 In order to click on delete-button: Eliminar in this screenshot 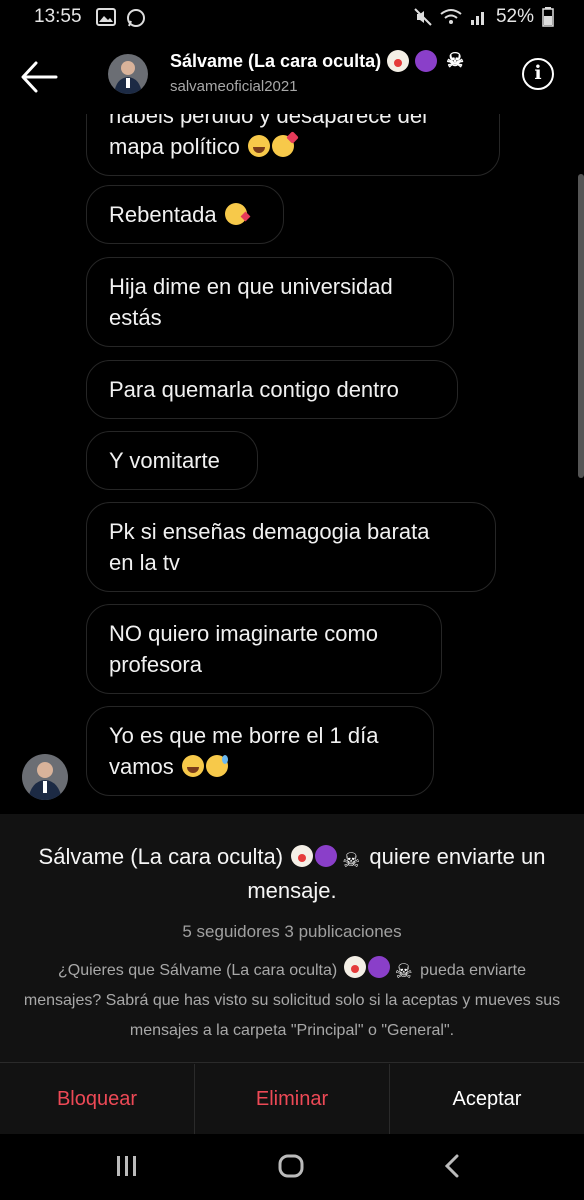, I will do `click(292, 1099)`.